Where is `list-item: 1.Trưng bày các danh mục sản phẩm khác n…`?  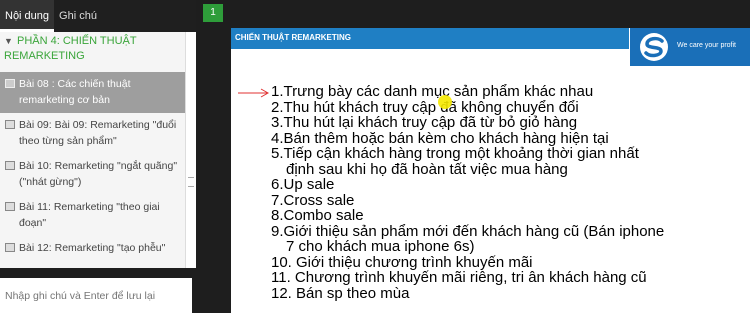
list-item: 1.Trưng bày các danh mục sản phẩm khác n… is located at coordinates (432, 91).